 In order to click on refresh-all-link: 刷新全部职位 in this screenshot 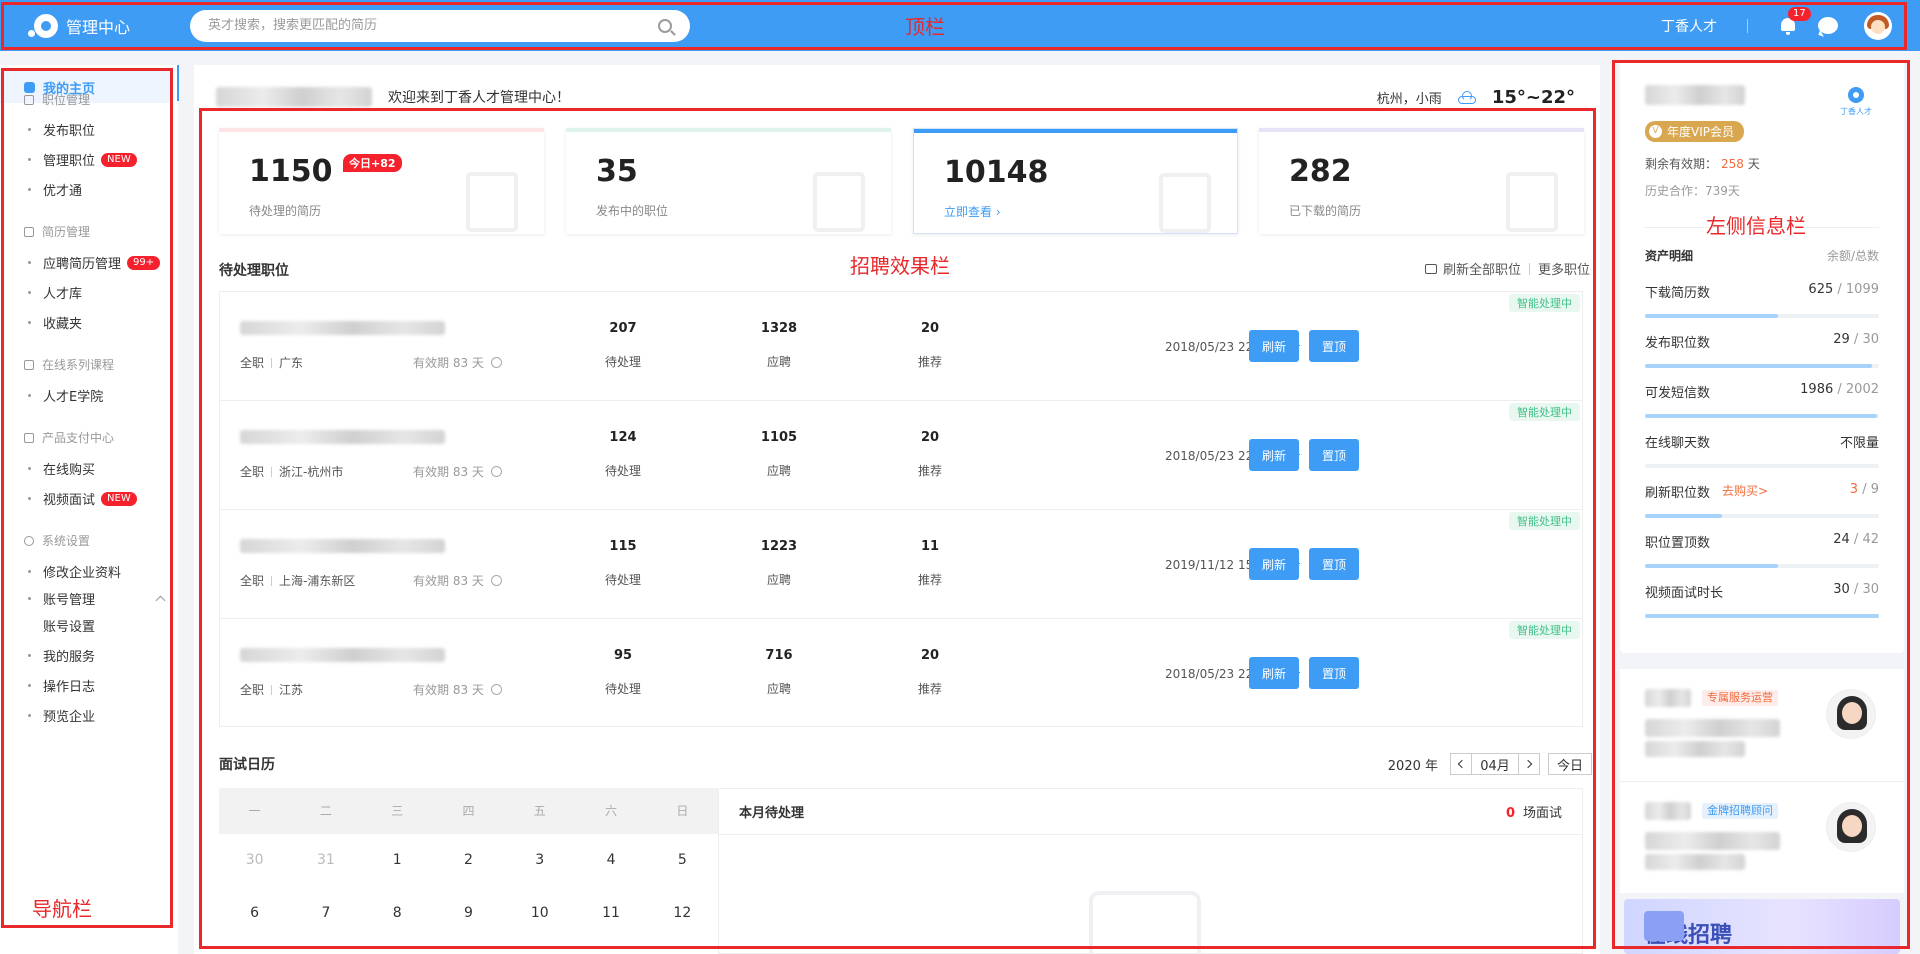, I will do `click(1482, 268)`.